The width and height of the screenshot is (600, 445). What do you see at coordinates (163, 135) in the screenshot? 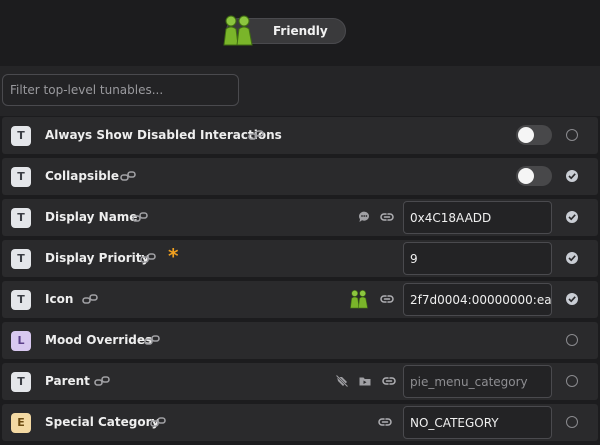
I see `tunable-label: Always Show Disabled Interactions` at bounding box center [163, 135].